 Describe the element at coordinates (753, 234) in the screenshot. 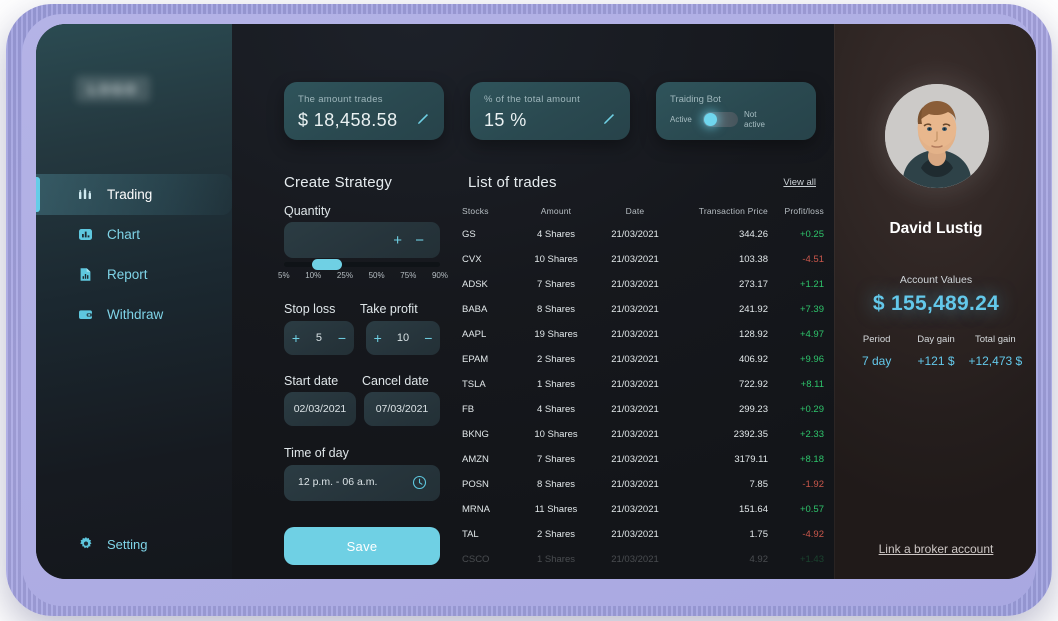

I see `cell-price: 344.26` at that location.